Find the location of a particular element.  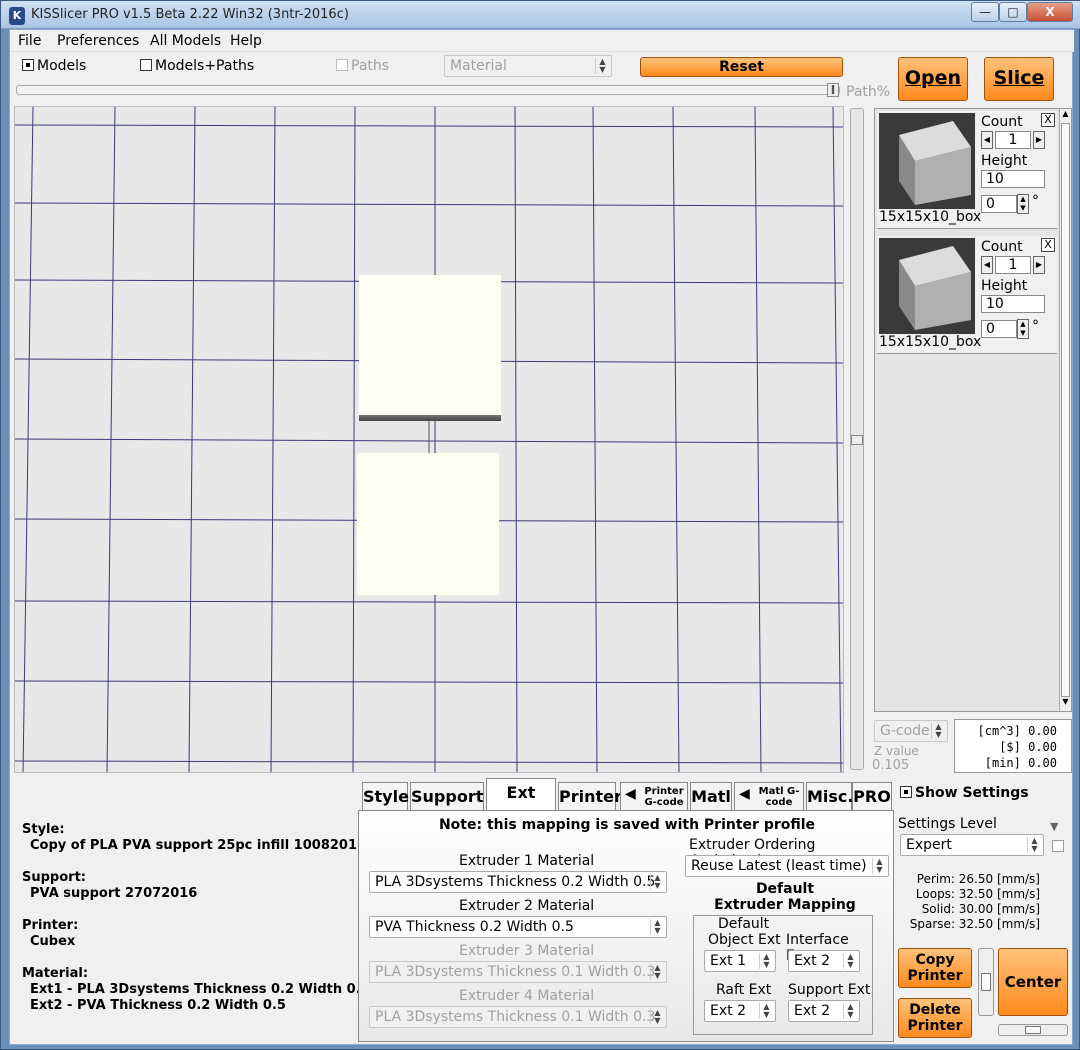

settings-level-select: Expert ▲ ▼ is located at coordinates (972, 845).